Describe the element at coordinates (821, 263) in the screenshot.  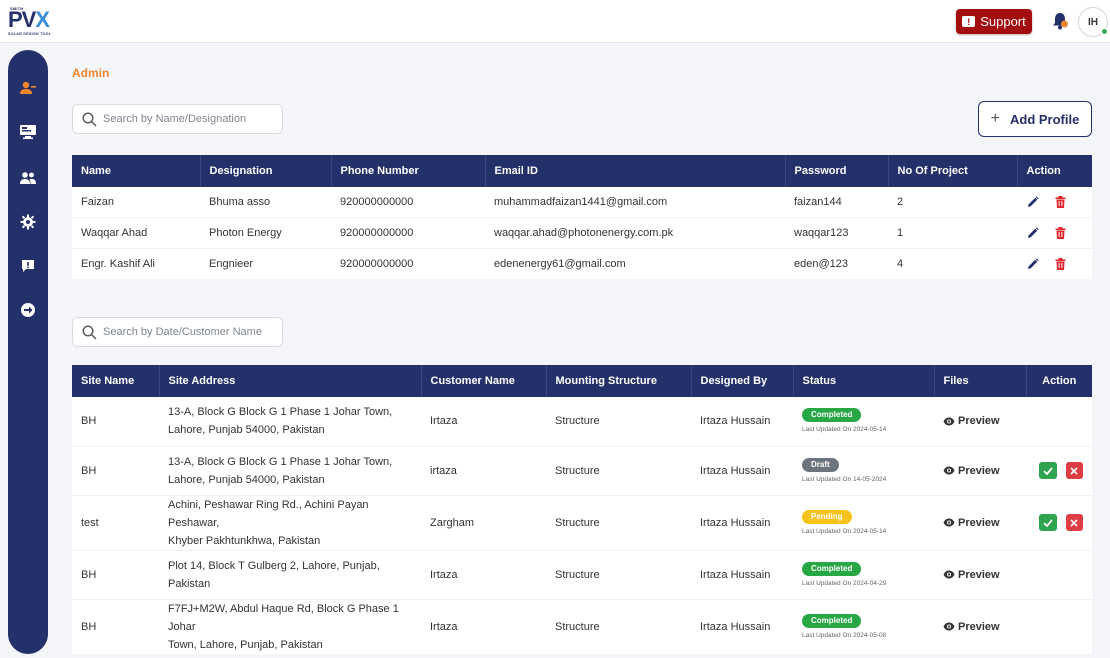
I see `profile-password: eden@123` at that location.